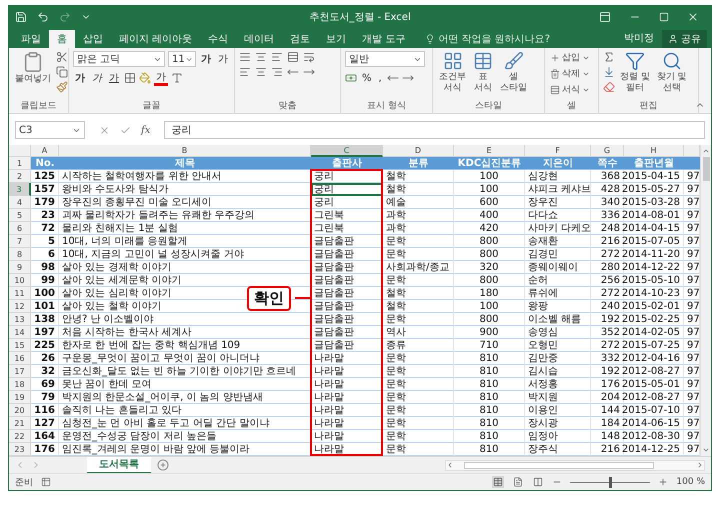 This screenshot has height=507, width=720. I want to click on wrap-text-icon, so click(309, 57).